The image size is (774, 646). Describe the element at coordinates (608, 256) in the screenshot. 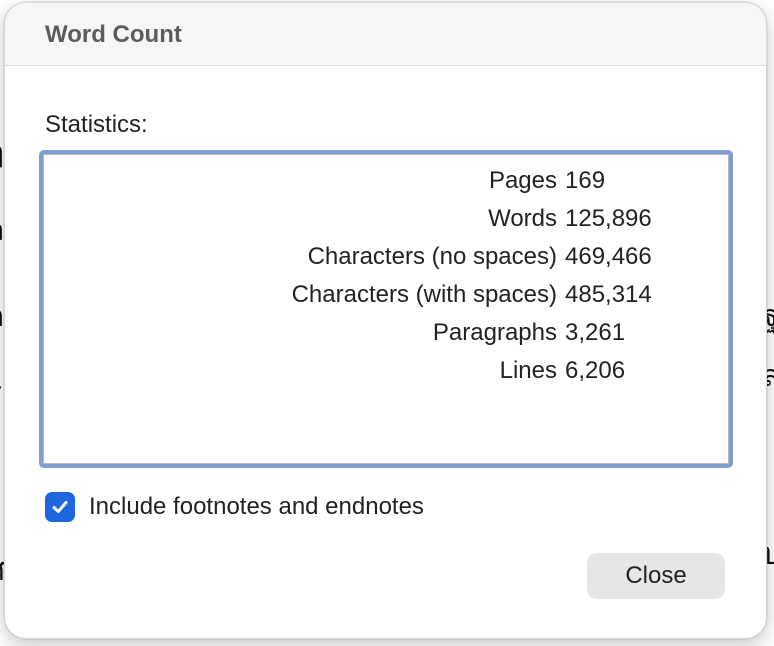

I see `stat-value: 469,466` at that location.